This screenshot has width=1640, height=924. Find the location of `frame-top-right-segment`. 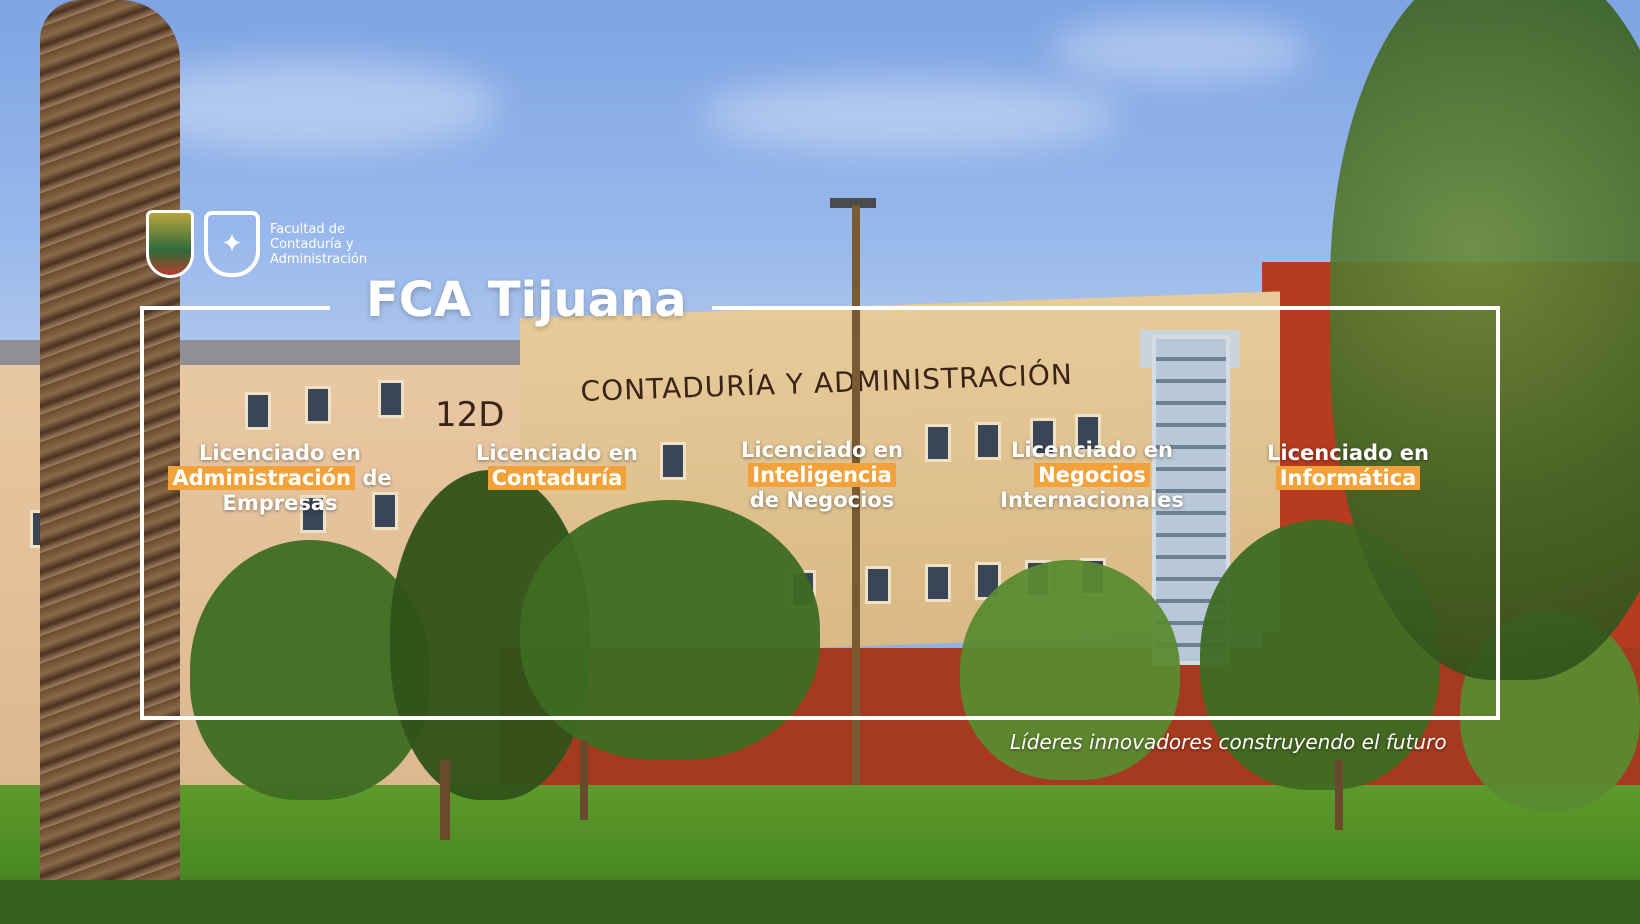

frame-top-right-segment is located at coordinates (1106, 308).